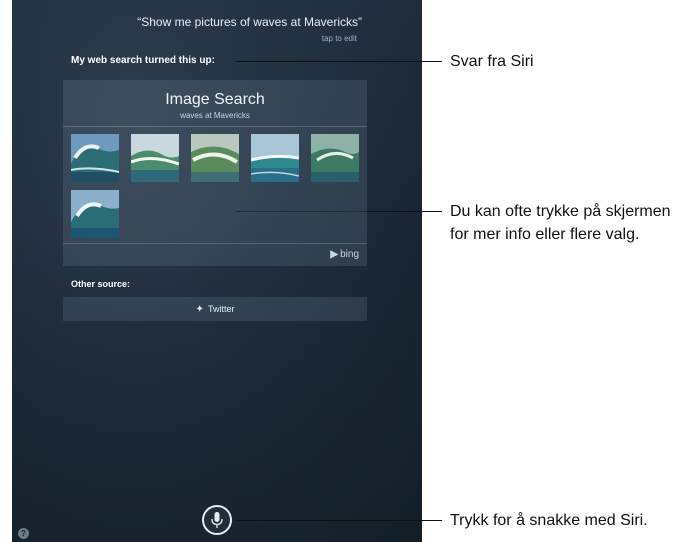  I want to click on microphone-icon, so click(217, 520).